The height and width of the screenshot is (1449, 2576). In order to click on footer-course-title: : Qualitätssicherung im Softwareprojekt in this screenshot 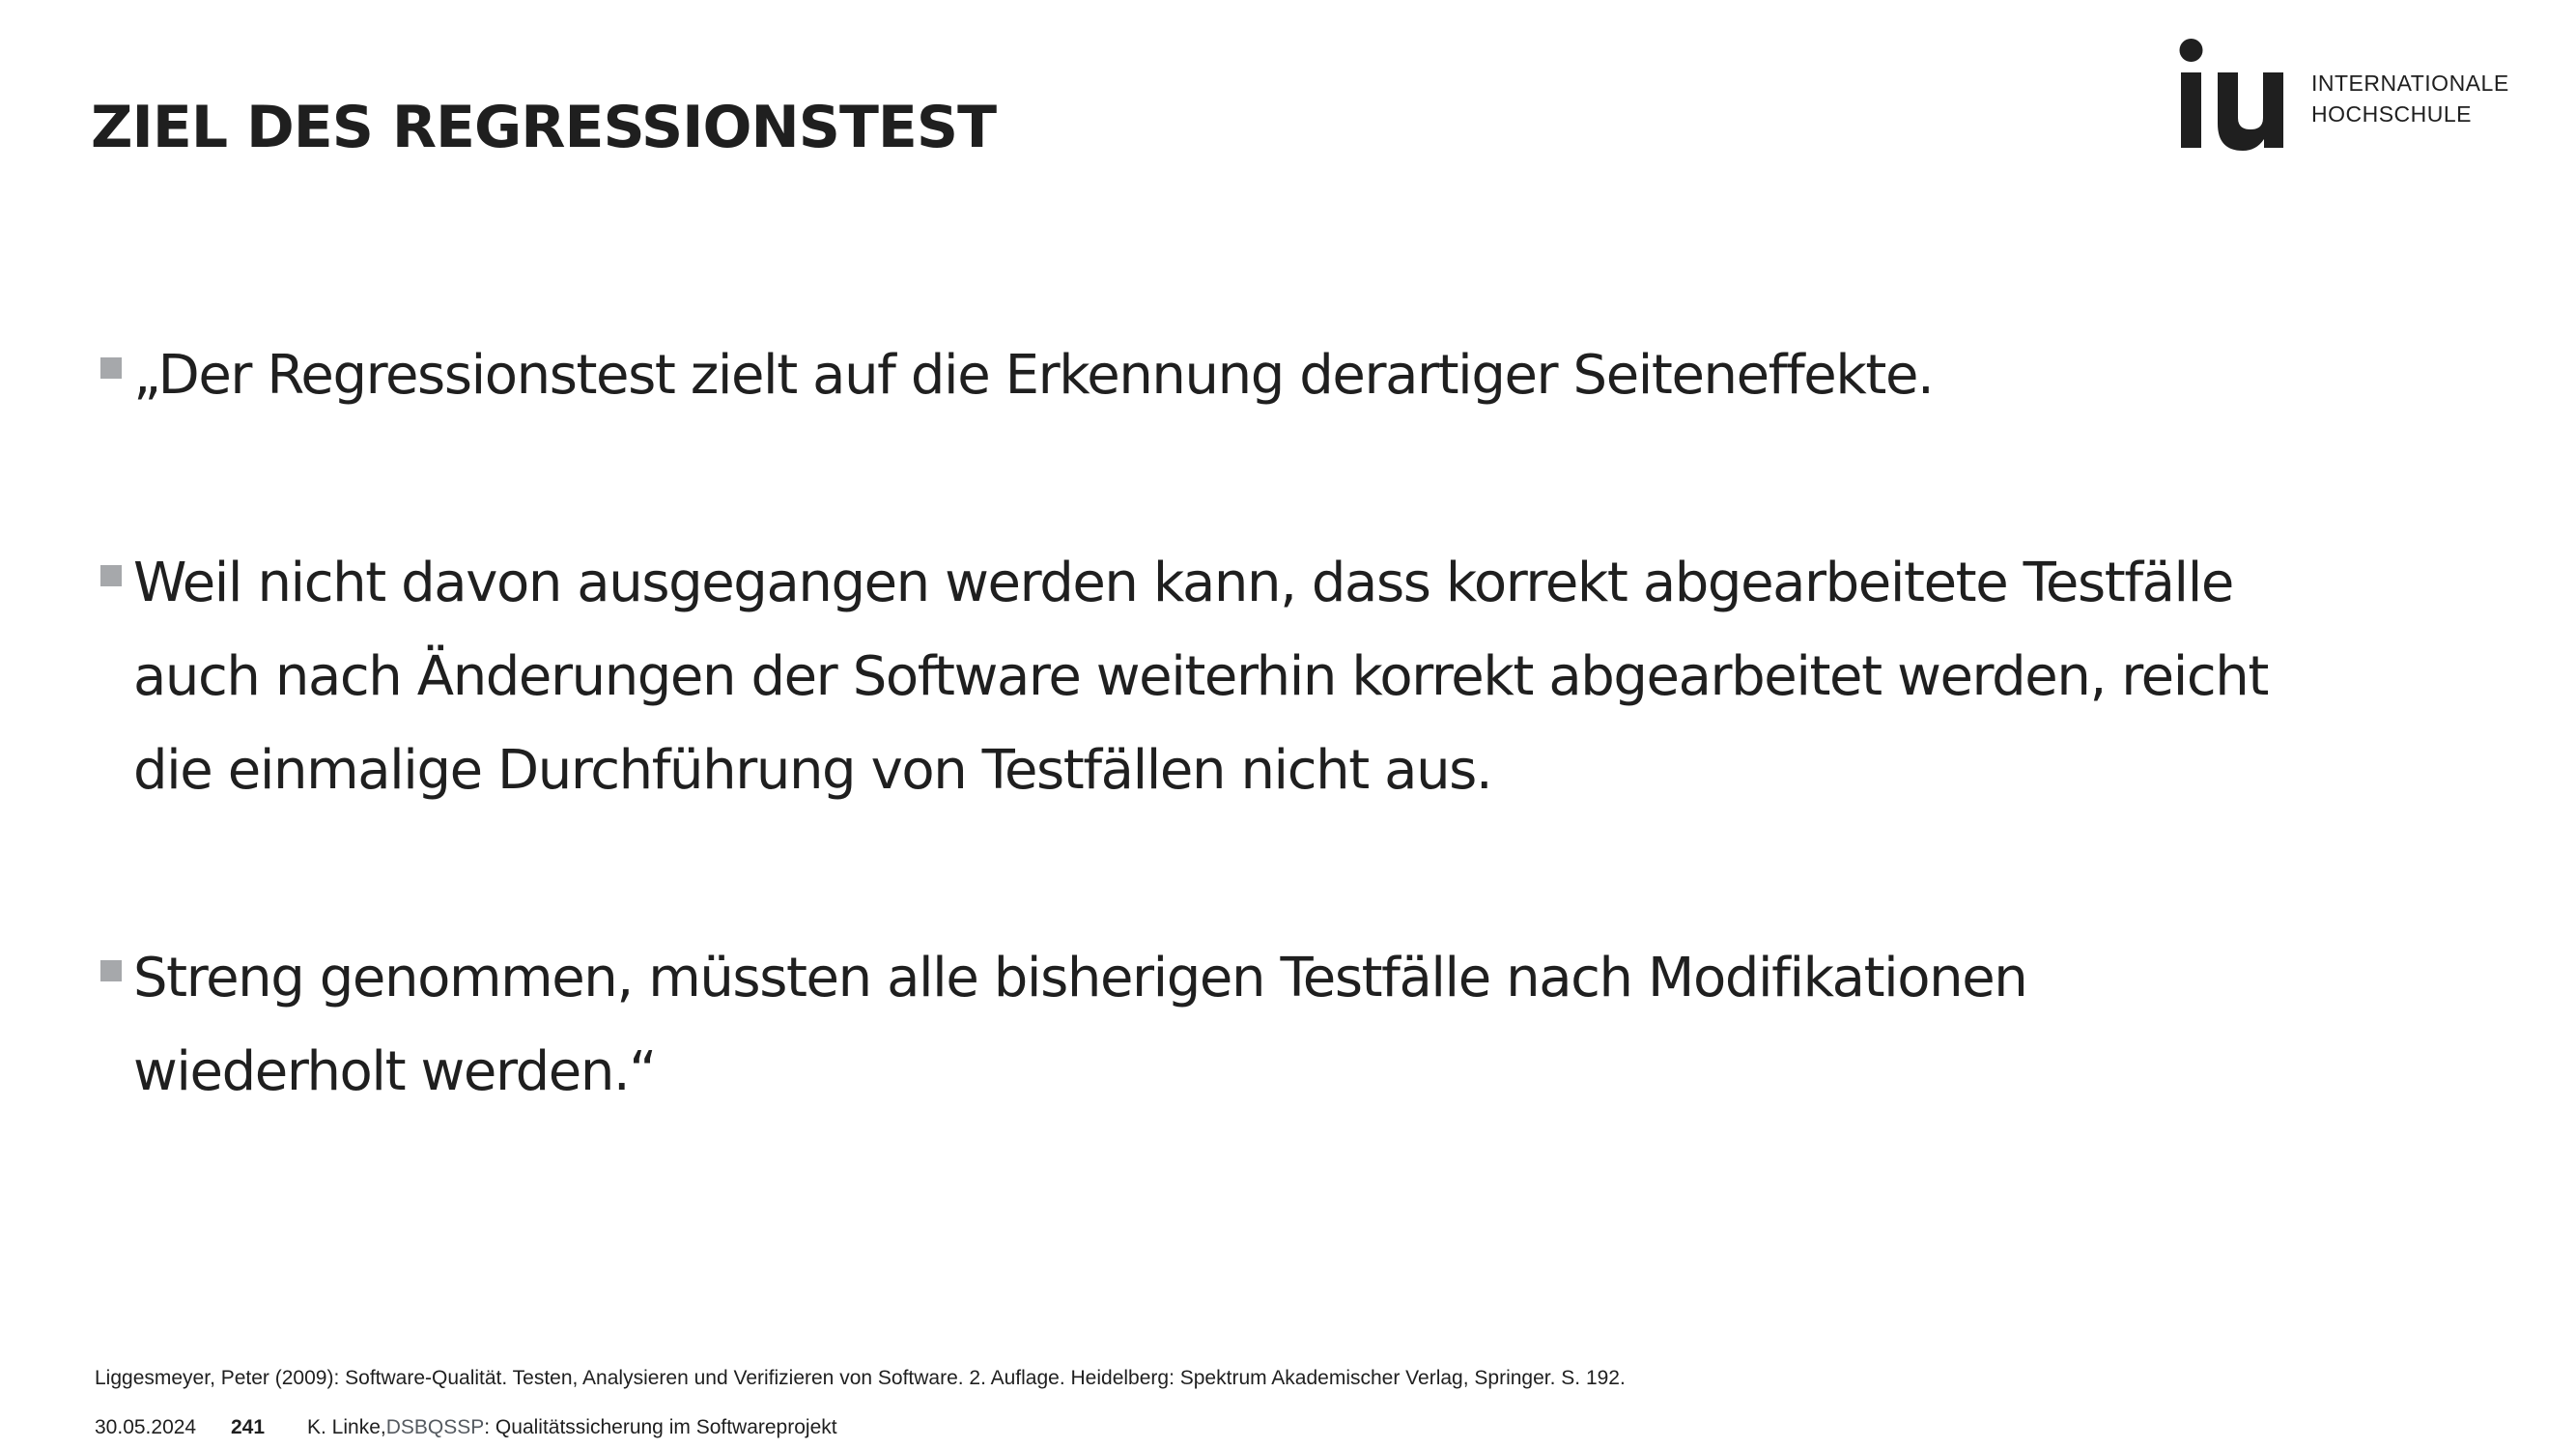, I will do `click(660, 1427)`.